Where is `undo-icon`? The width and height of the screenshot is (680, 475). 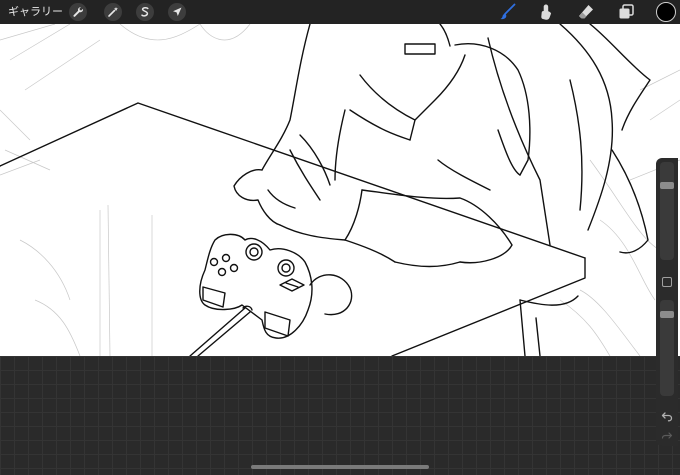
undo-icon is located at coordinates (667, 417).